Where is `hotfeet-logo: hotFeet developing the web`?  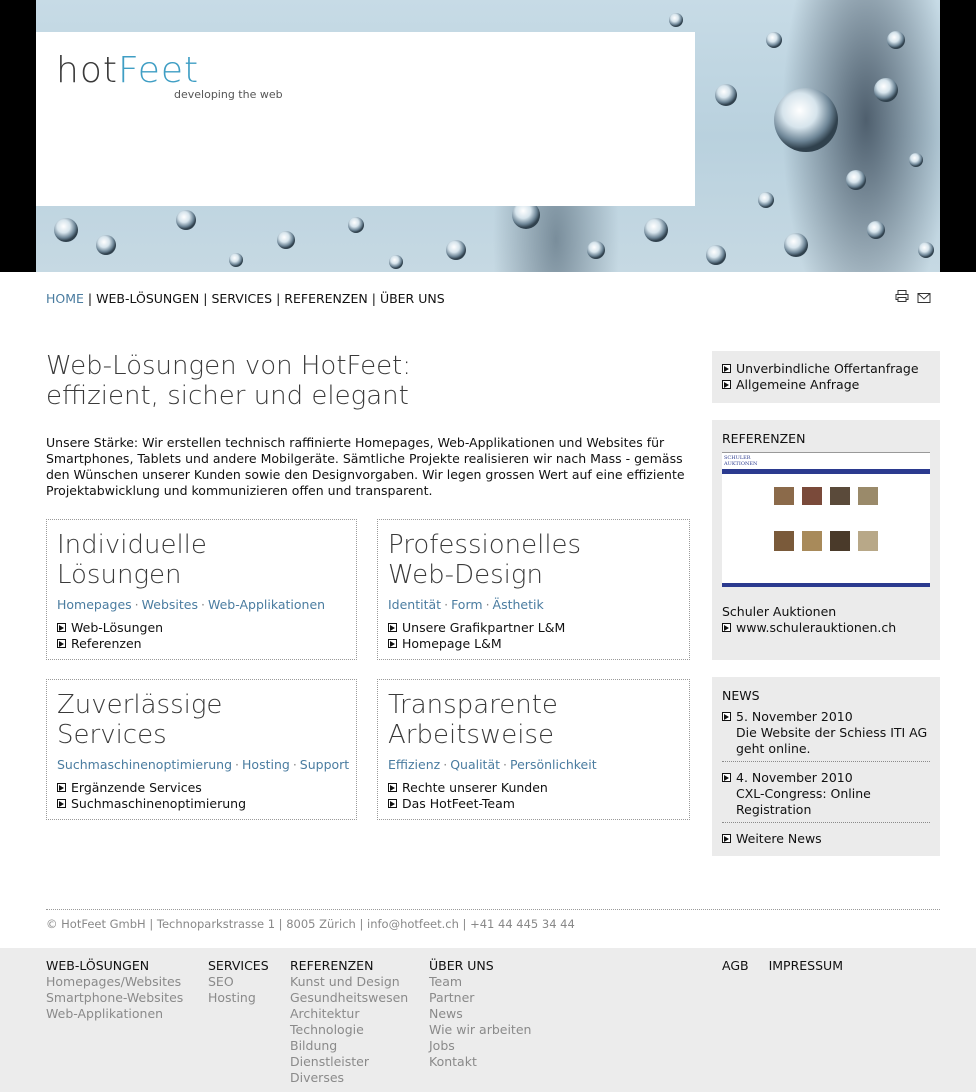
hotfeet-logo: hotFeet developing the web is located at coordinates (169, 77).